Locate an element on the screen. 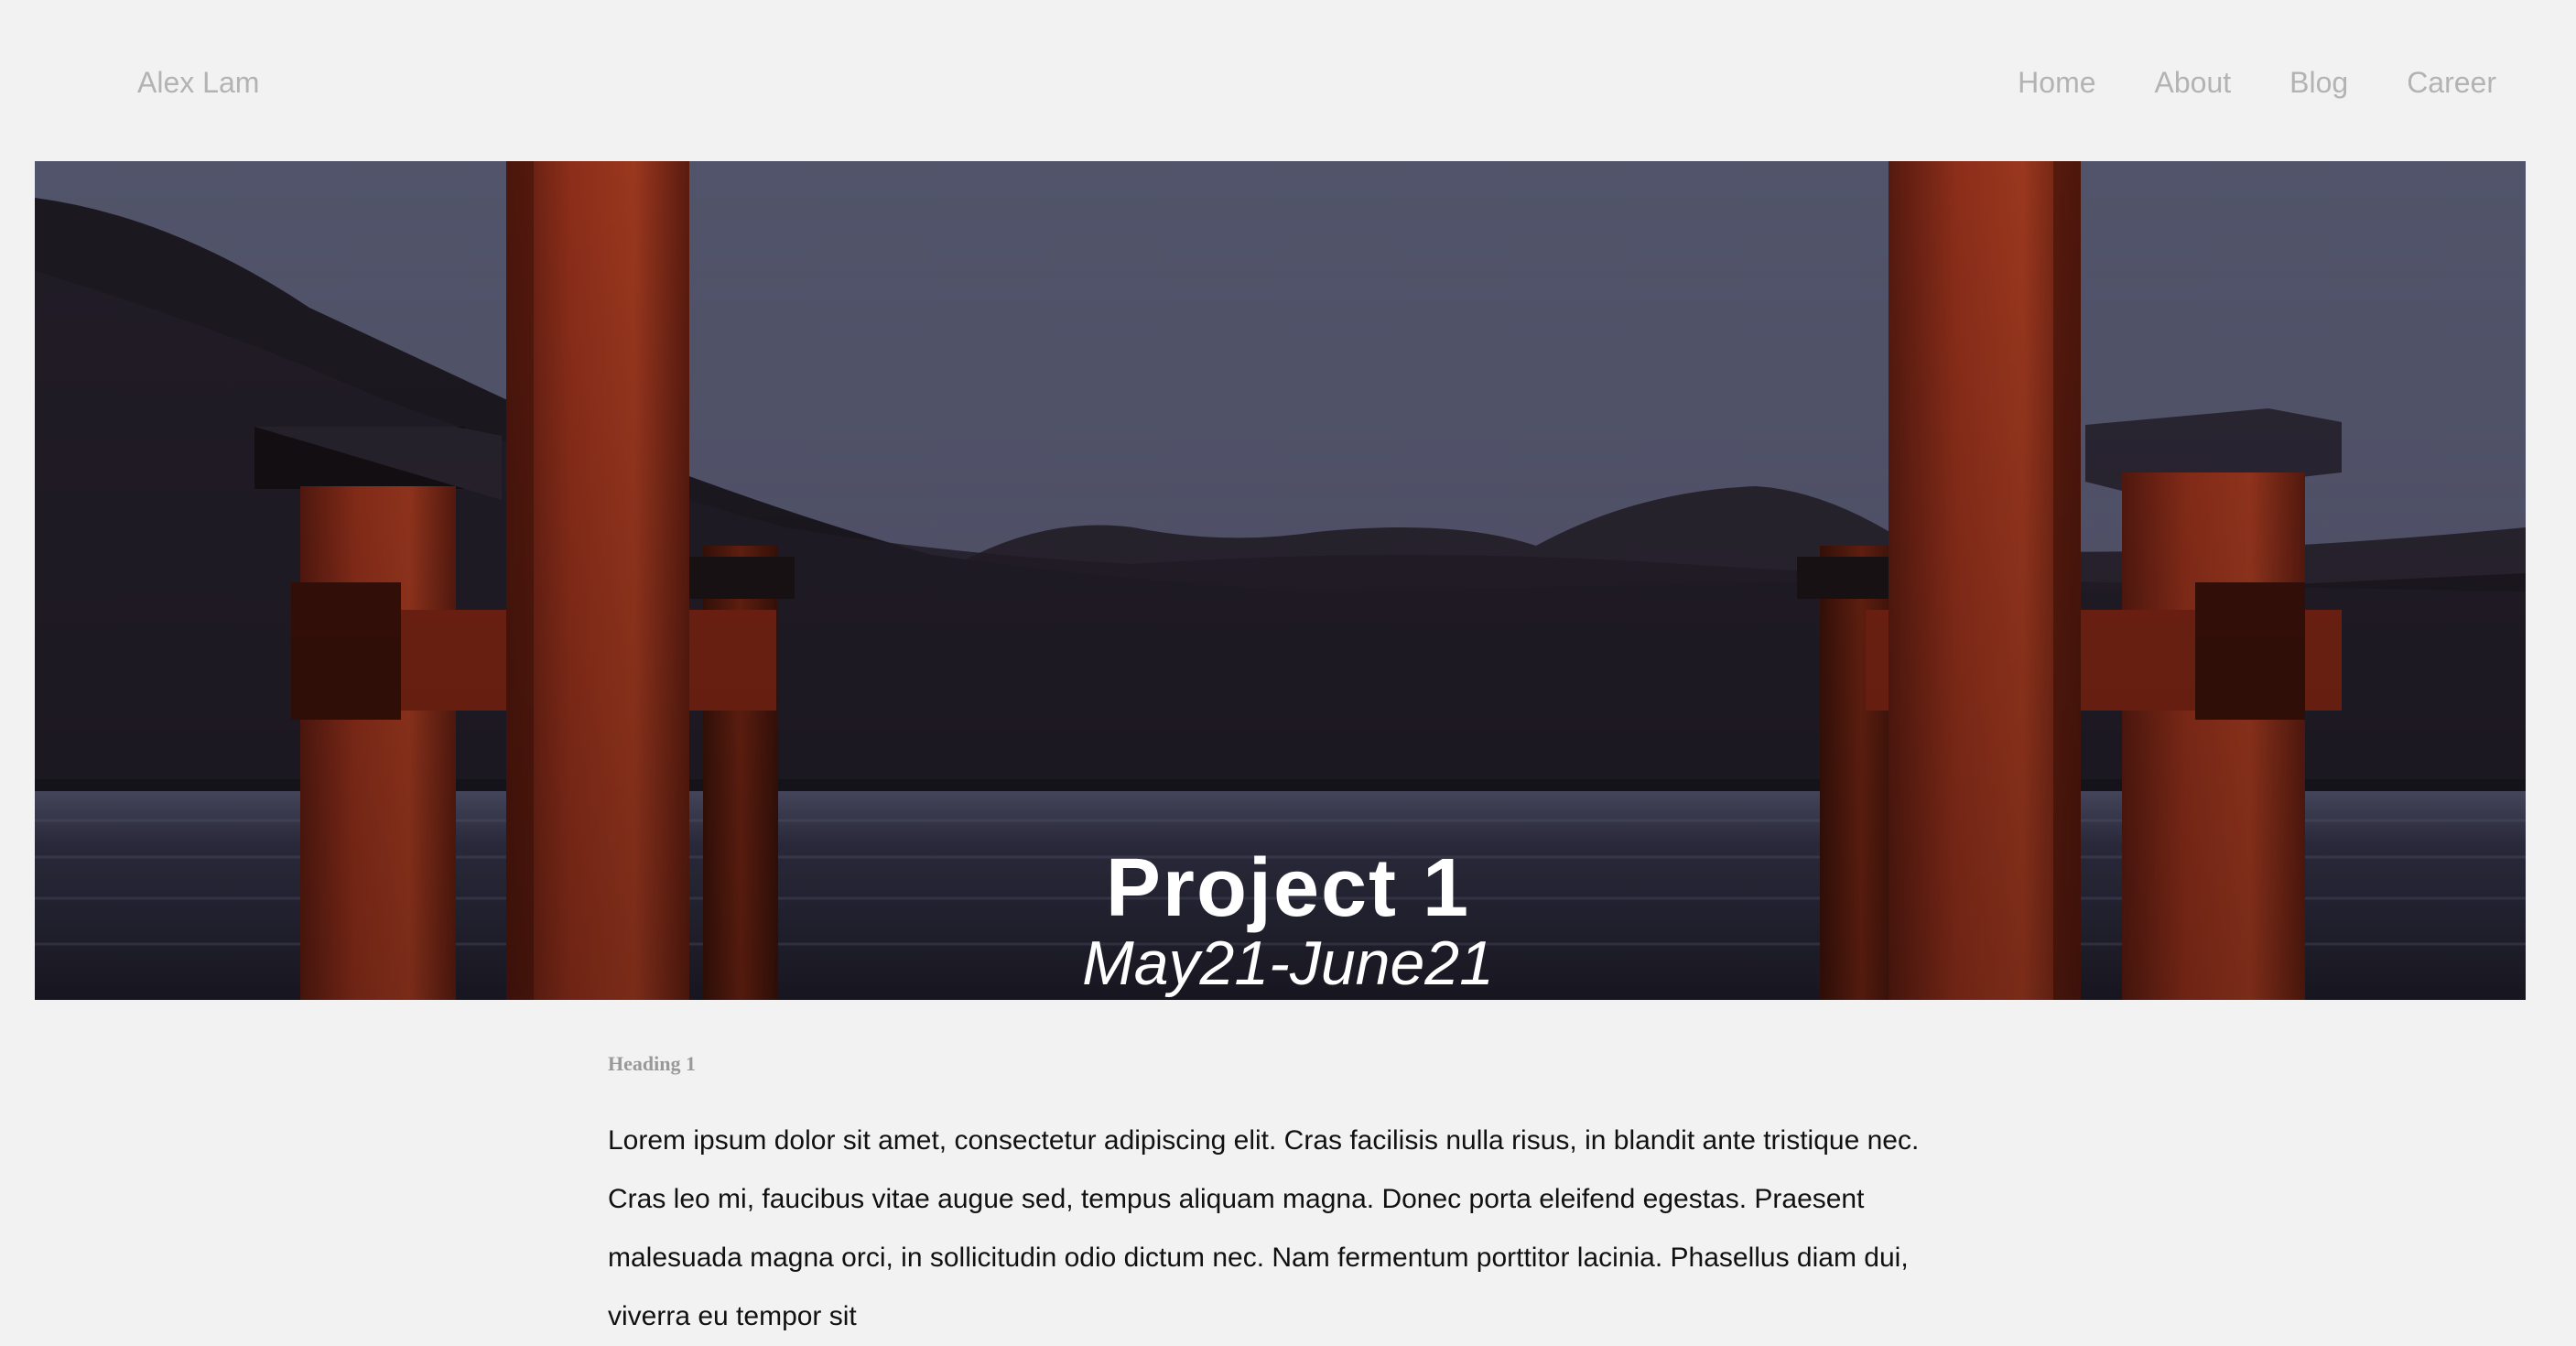  brand-link: Alex Lam is located at coordinates (198, 82).